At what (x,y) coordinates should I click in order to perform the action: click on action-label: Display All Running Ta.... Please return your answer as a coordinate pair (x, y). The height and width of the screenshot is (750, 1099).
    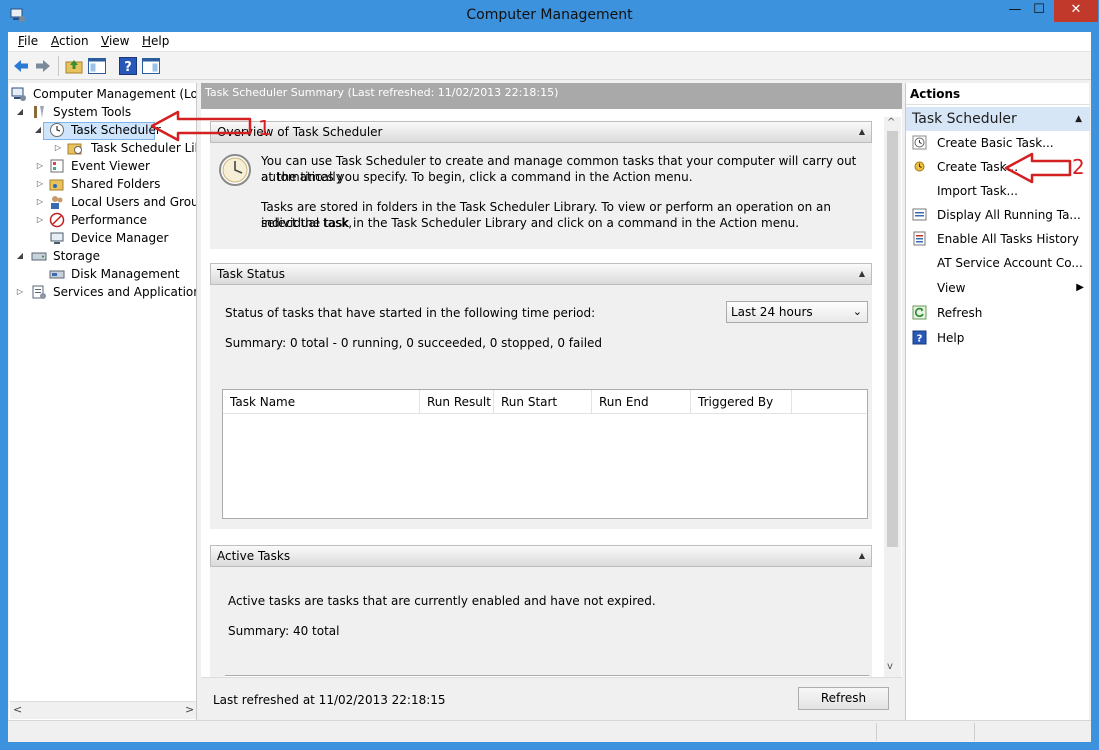
    Looking at the image, I should click on (1009, 215).